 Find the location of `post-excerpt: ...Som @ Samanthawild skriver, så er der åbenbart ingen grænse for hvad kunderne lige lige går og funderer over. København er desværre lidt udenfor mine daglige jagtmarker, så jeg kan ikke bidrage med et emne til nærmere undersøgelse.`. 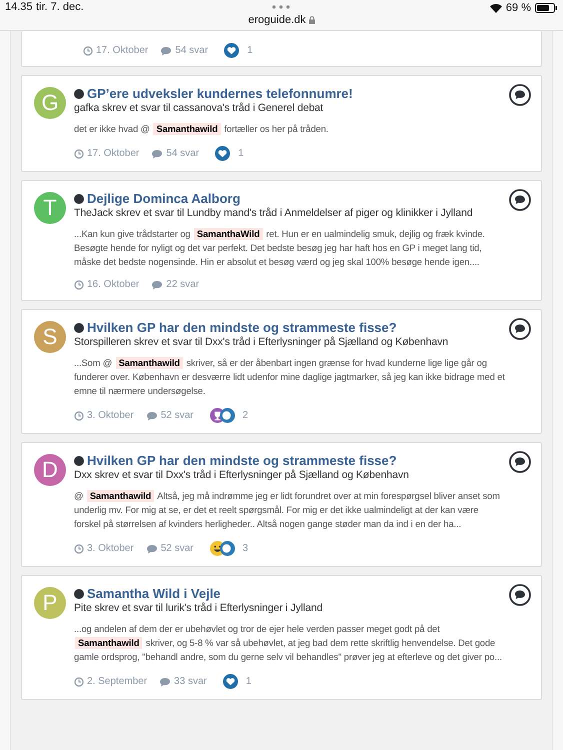

post-excerpt: ...Som @ Samanthawild skriver, så er der åbenbart ingen grænse for hvad kunderne lige lige går og funderer over. København er desværre lidt udenfor mine daglige jagtmarker, så jeg kan ikke bidrage med et emne til nærmere undersøgelse. is located at coordinates (290, 377).